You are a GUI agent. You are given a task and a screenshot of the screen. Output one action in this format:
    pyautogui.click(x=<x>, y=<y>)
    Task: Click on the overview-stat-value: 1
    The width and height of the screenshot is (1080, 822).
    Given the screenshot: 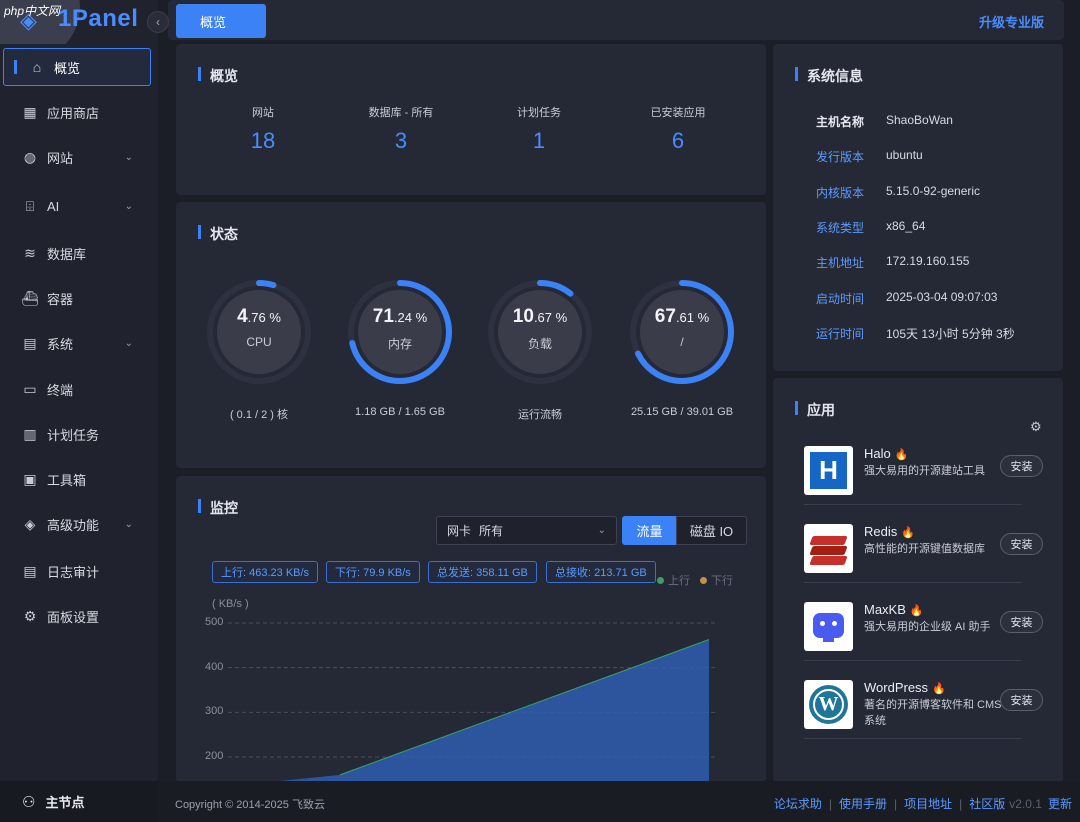 What is the action you would take?
    pyautogui.click(x=539, y=141)
    